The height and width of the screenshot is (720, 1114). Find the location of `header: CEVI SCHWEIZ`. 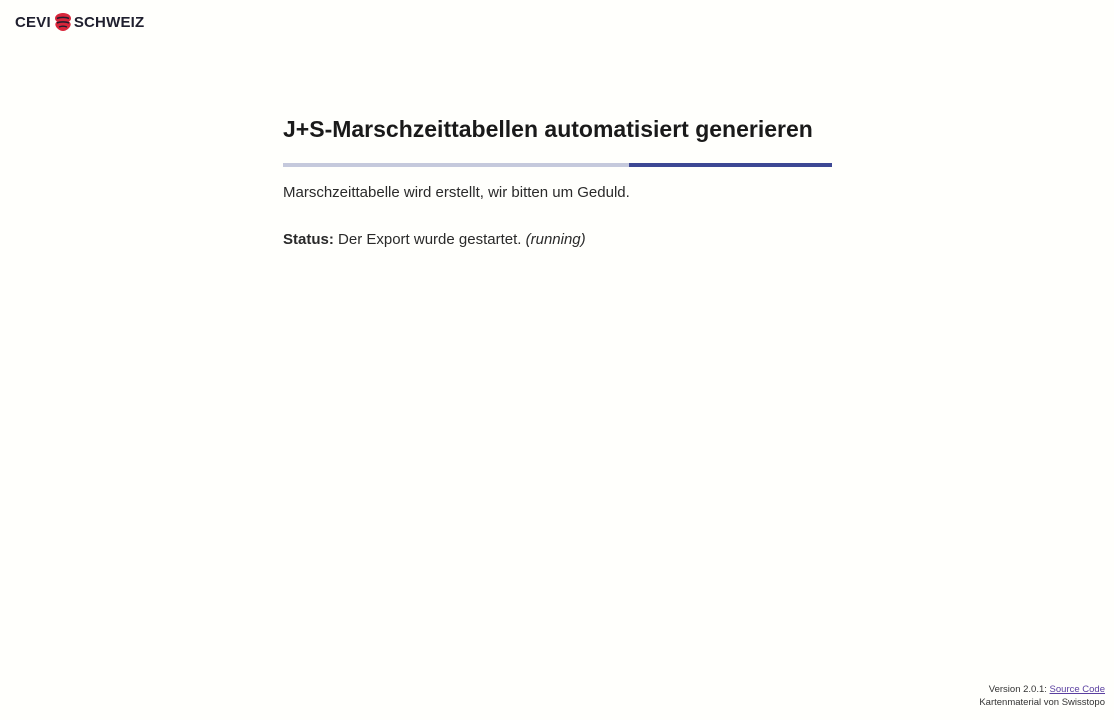

header: CEVI SCHWEIZ is located at coordinates (79, 22).